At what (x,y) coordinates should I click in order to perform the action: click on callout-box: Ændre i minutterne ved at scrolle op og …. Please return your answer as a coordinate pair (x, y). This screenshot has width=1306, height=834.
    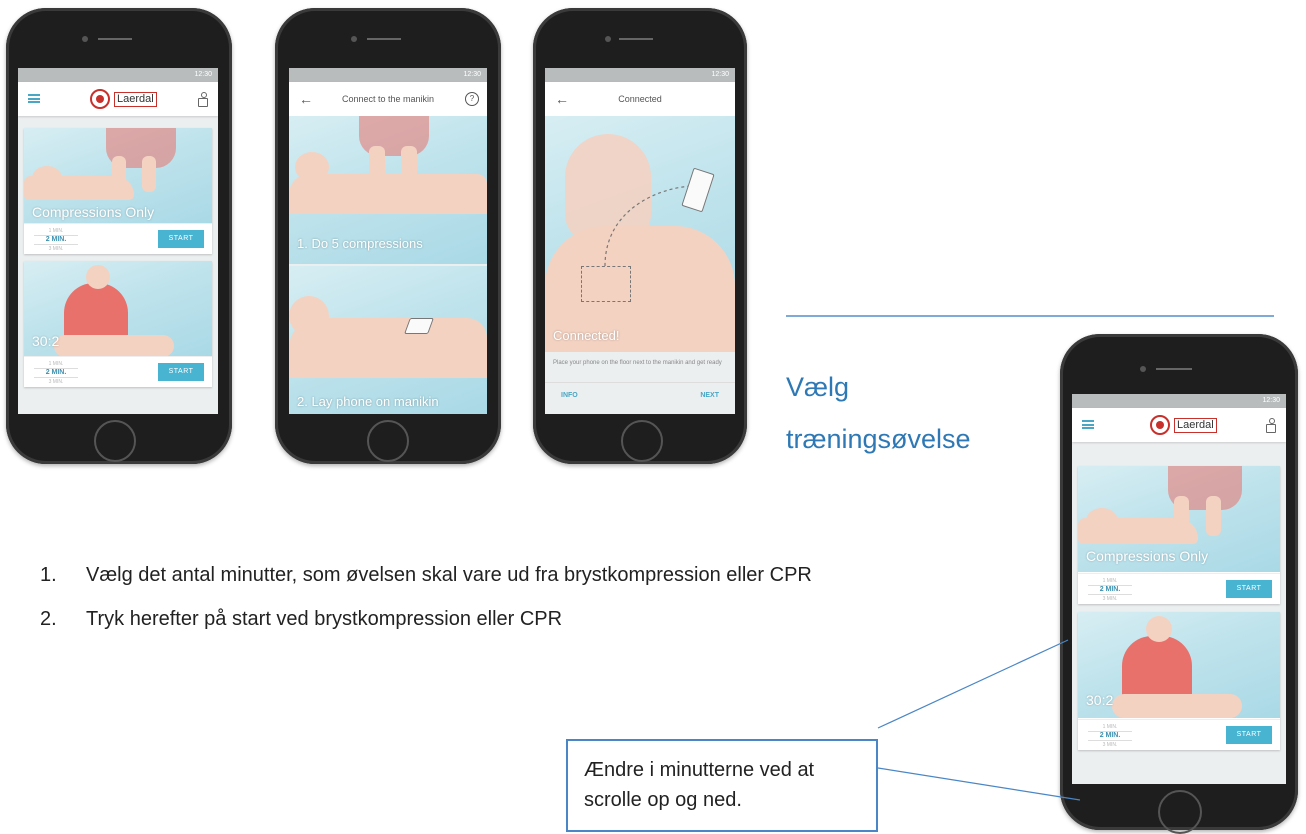
    Looking at the image, I should click on (722, 785).